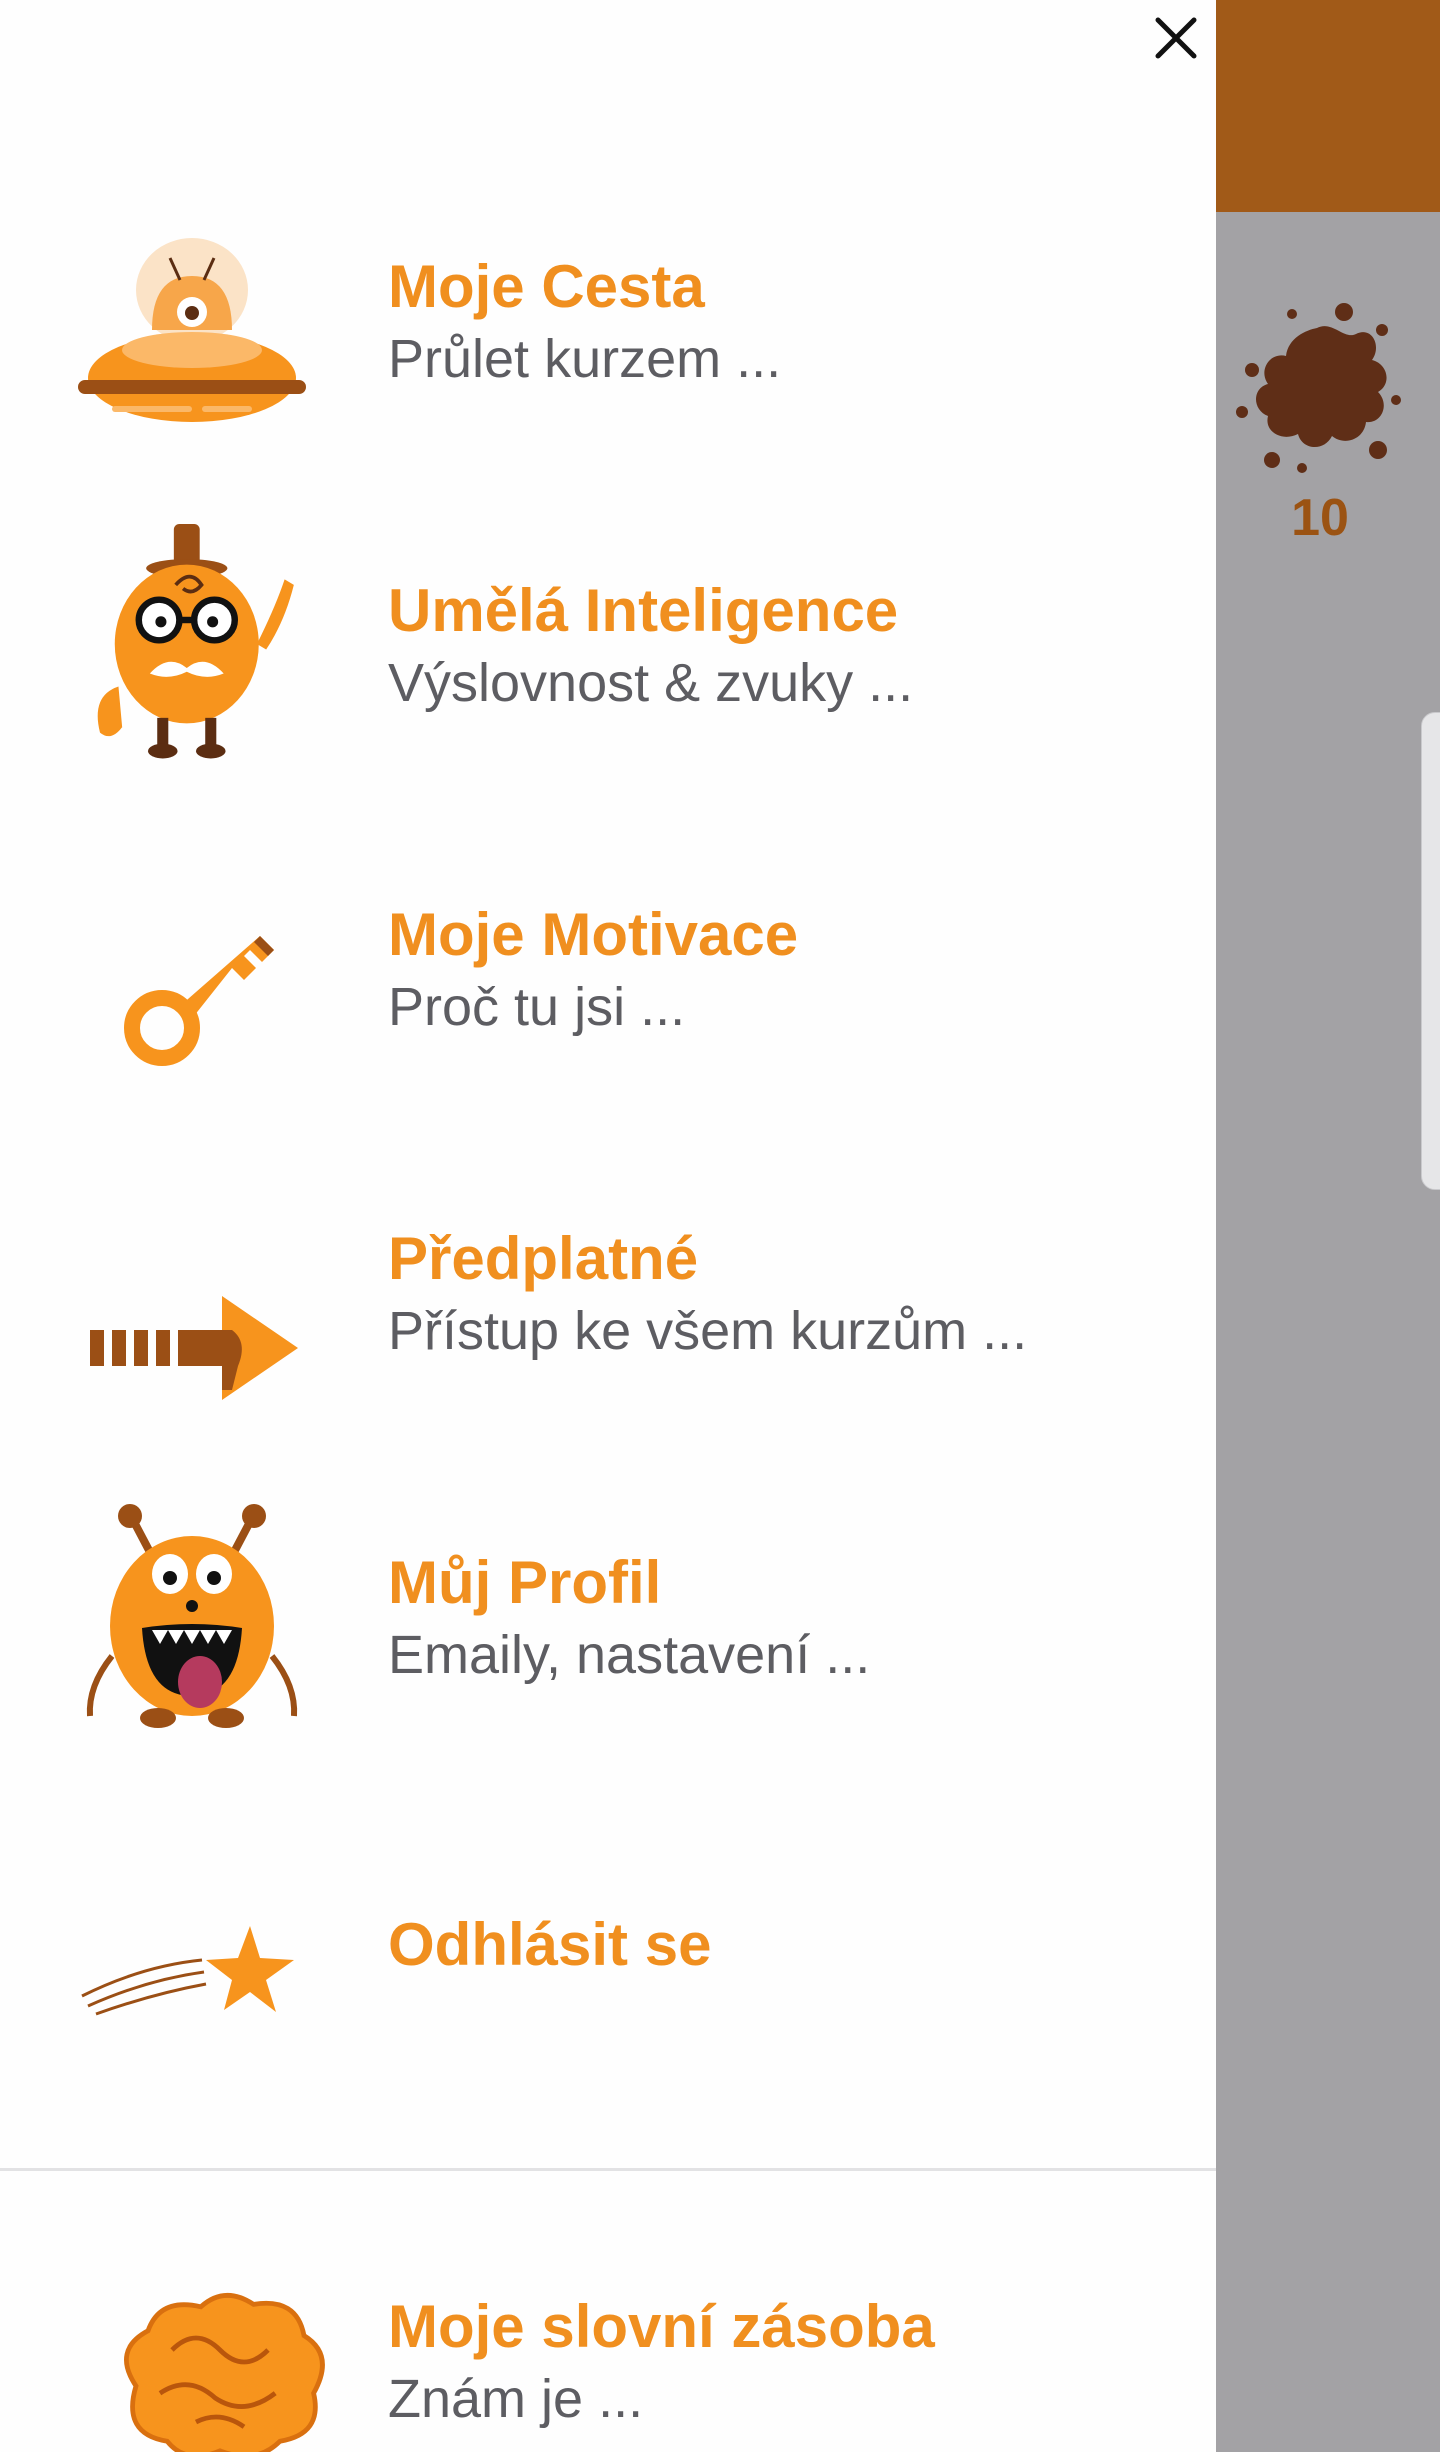  Describe the element at coordinates (195, 641) in the screenshot. I see `professor-monster-icon` at that location.